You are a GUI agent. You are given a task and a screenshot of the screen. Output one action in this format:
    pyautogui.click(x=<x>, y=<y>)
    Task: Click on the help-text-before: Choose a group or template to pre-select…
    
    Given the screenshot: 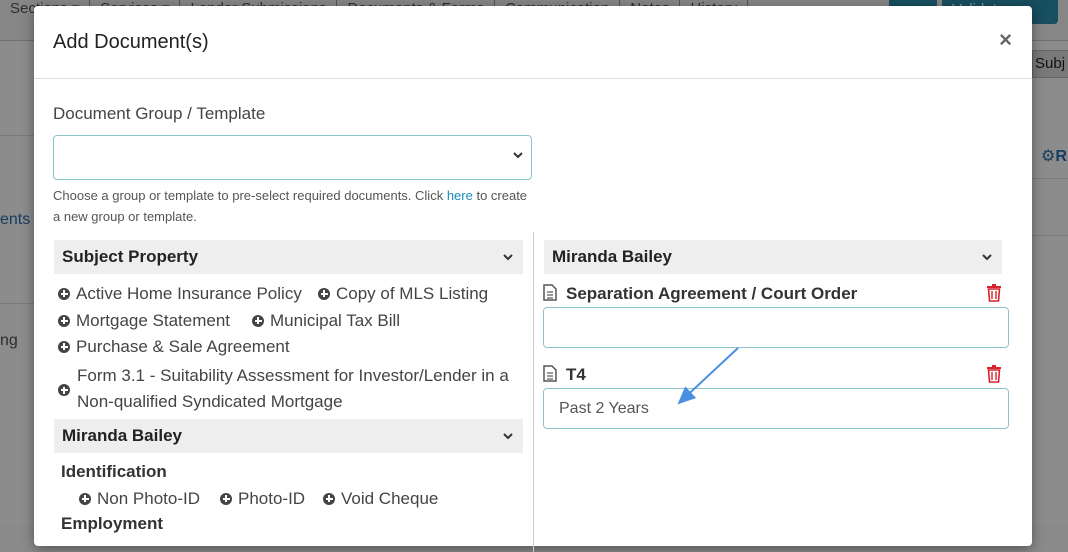 What is the action you would take?
    pyautogui.click(x=250, y=195)
    